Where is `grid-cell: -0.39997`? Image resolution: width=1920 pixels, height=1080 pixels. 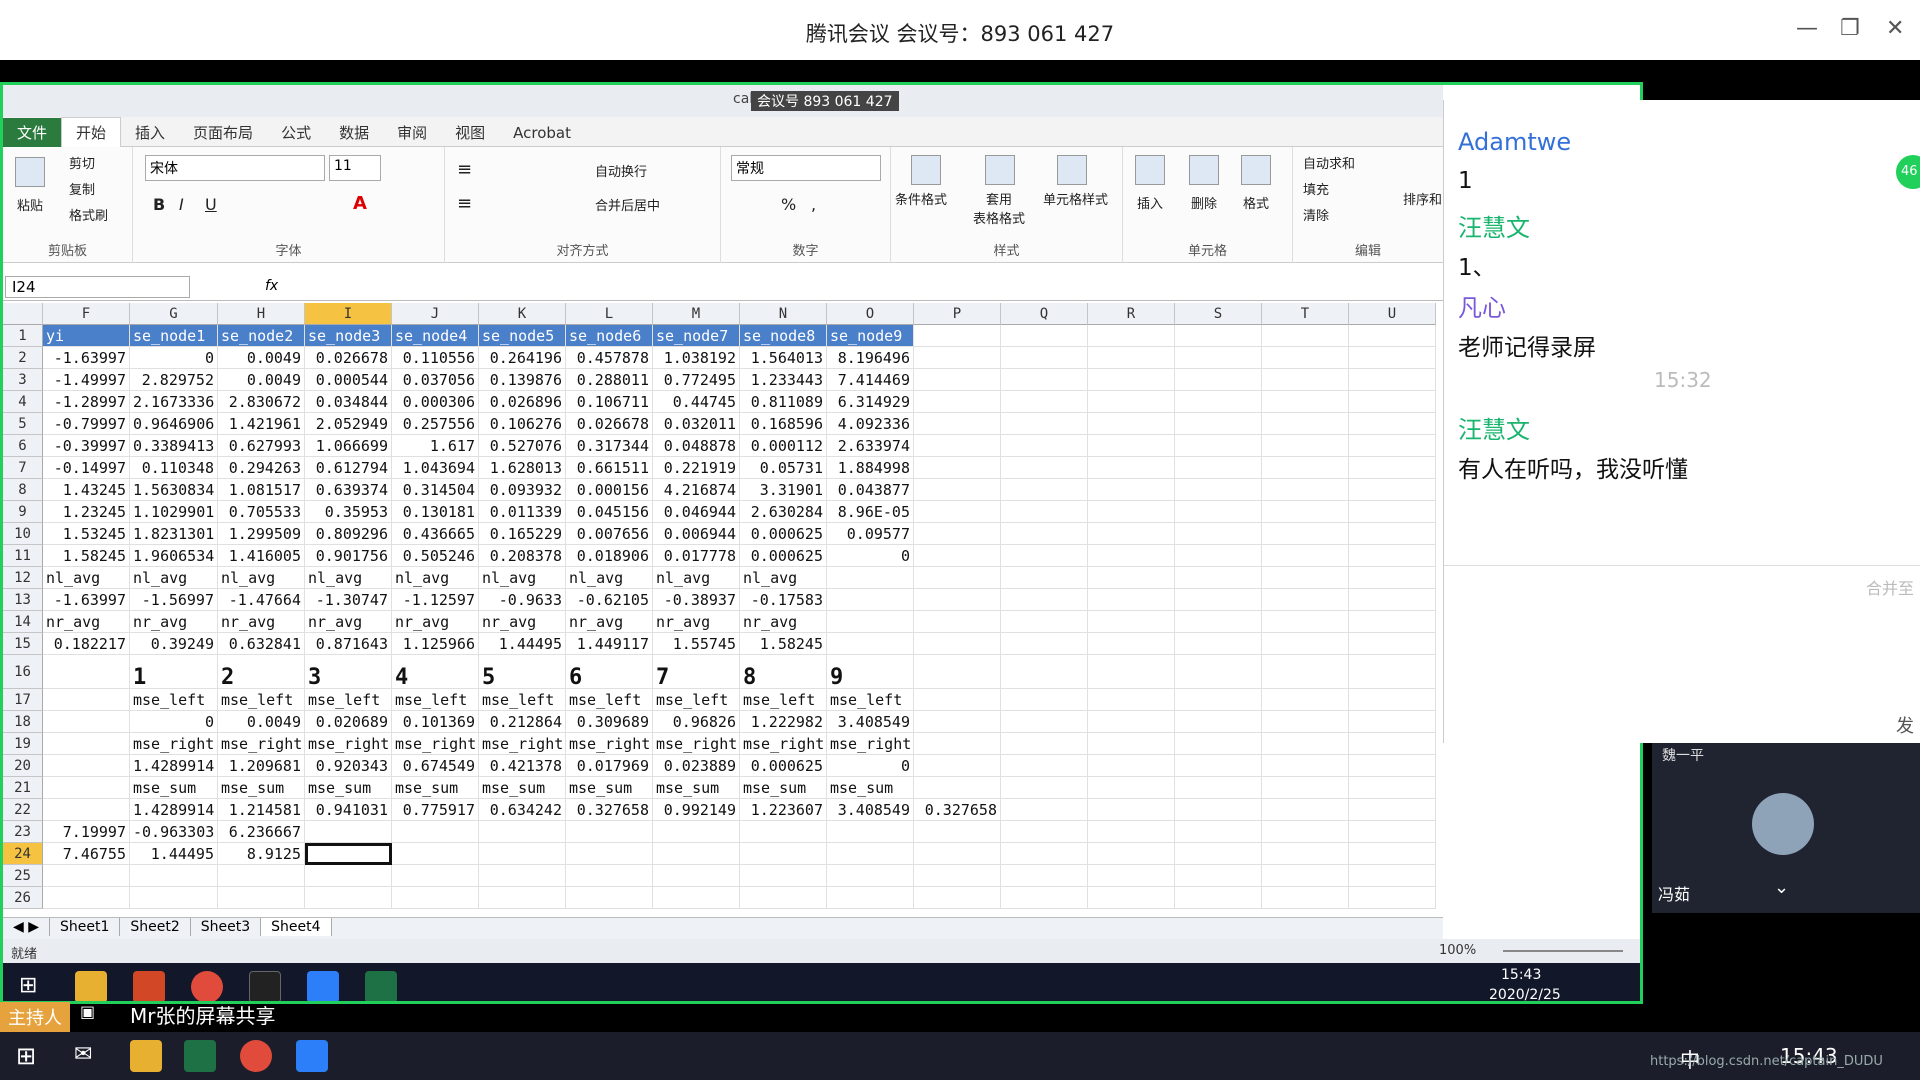 grid-cell: -0.39997 is located at coordinates (86, 446).